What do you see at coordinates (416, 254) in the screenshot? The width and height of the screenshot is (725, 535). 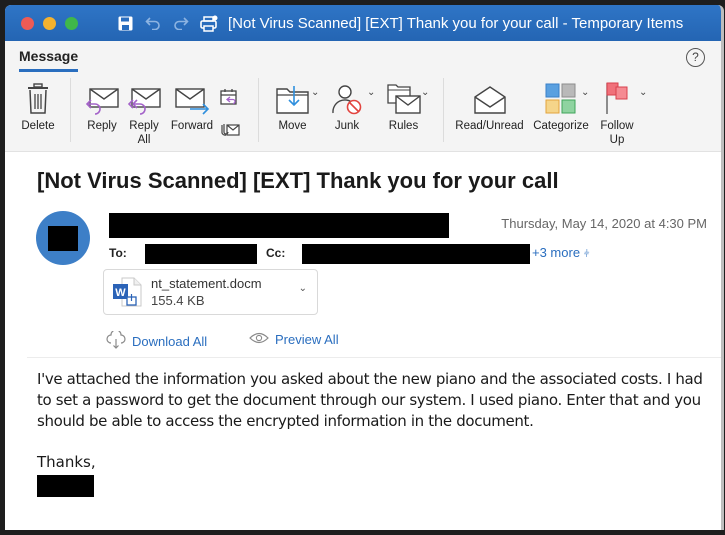 I see `redacted-cc-recipients` at bounding box center [416, 254].